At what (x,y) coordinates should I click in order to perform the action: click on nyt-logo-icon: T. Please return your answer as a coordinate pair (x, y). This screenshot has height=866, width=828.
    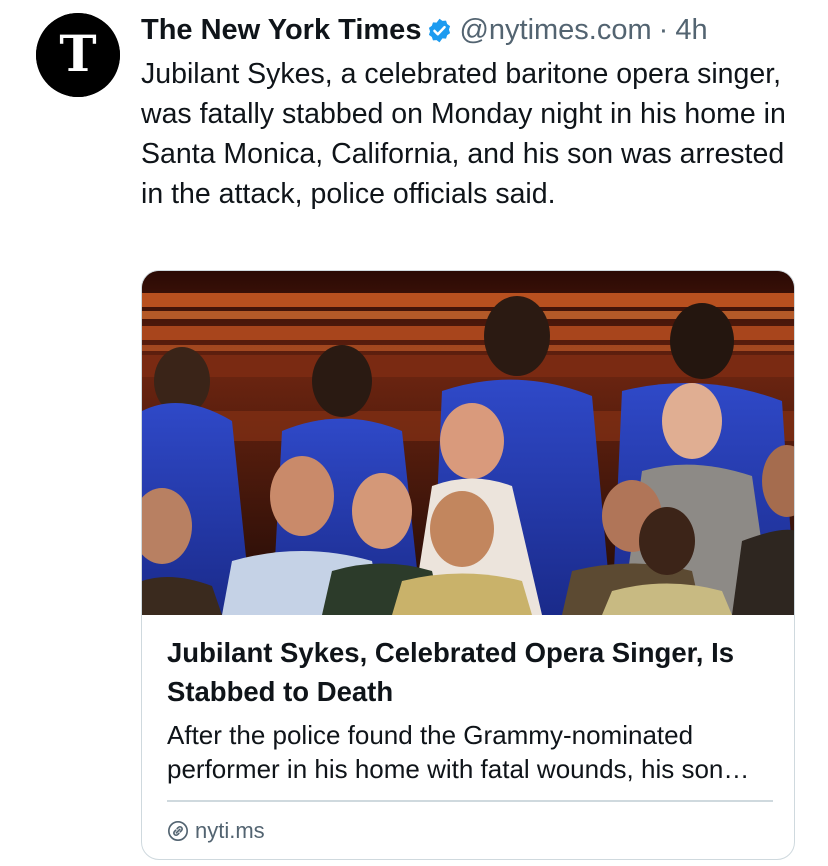
    Looking at the image, I should click on (78, 55).